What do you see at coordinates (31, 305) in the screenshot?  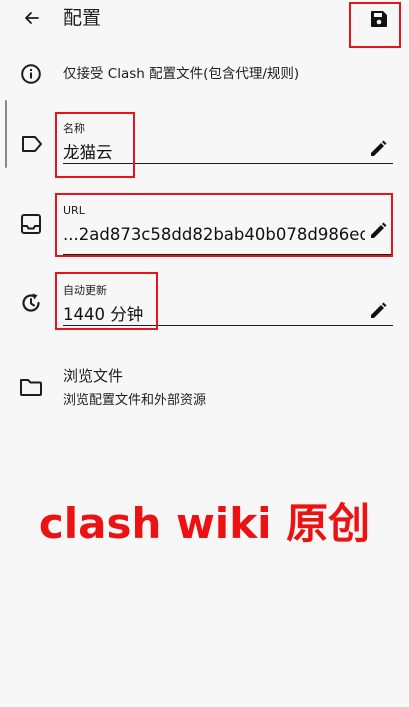 I see `update-clock-icon` at bounding box center [31, 305].